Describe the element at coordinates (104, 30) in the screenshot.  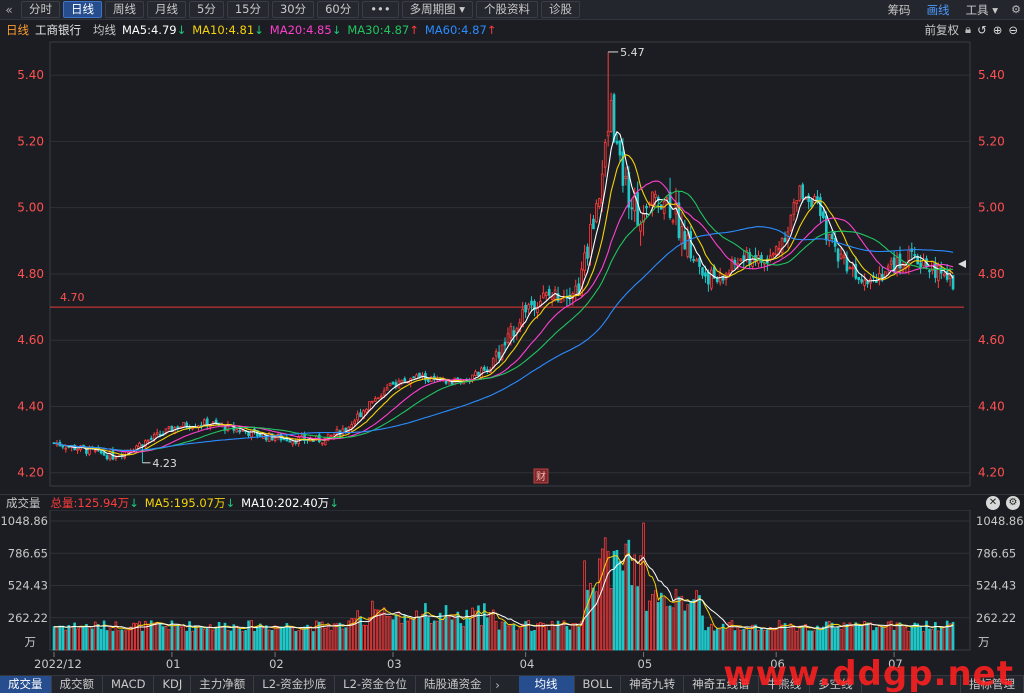
I see `avg-line-label: 均线` at that location.